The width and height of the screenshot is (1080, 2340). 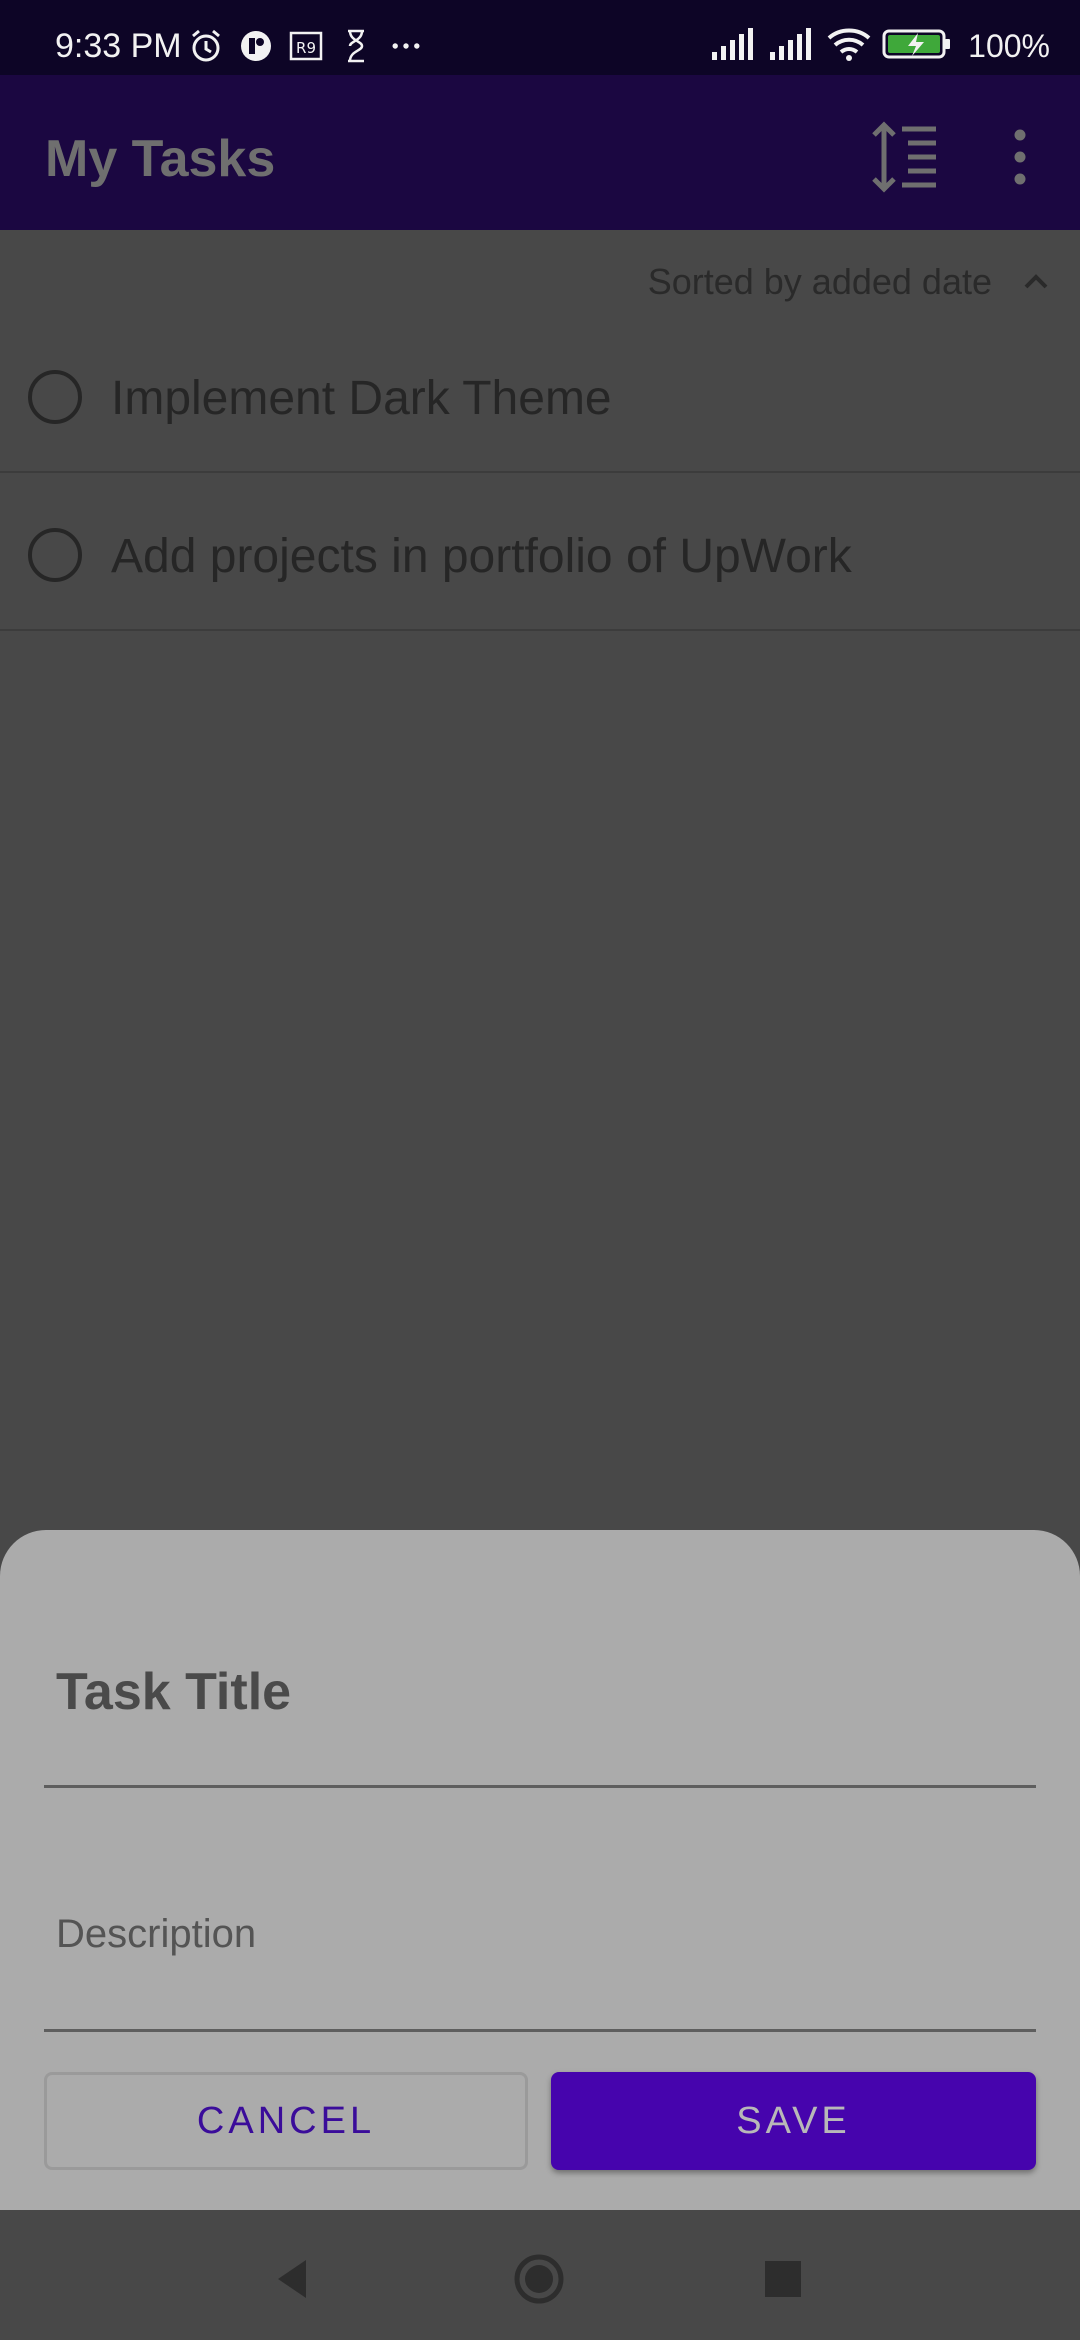 What do you see at coordinates (256, 46) in the screenshot?
I see `app-notification-icon` at bounding box center [256, 46].